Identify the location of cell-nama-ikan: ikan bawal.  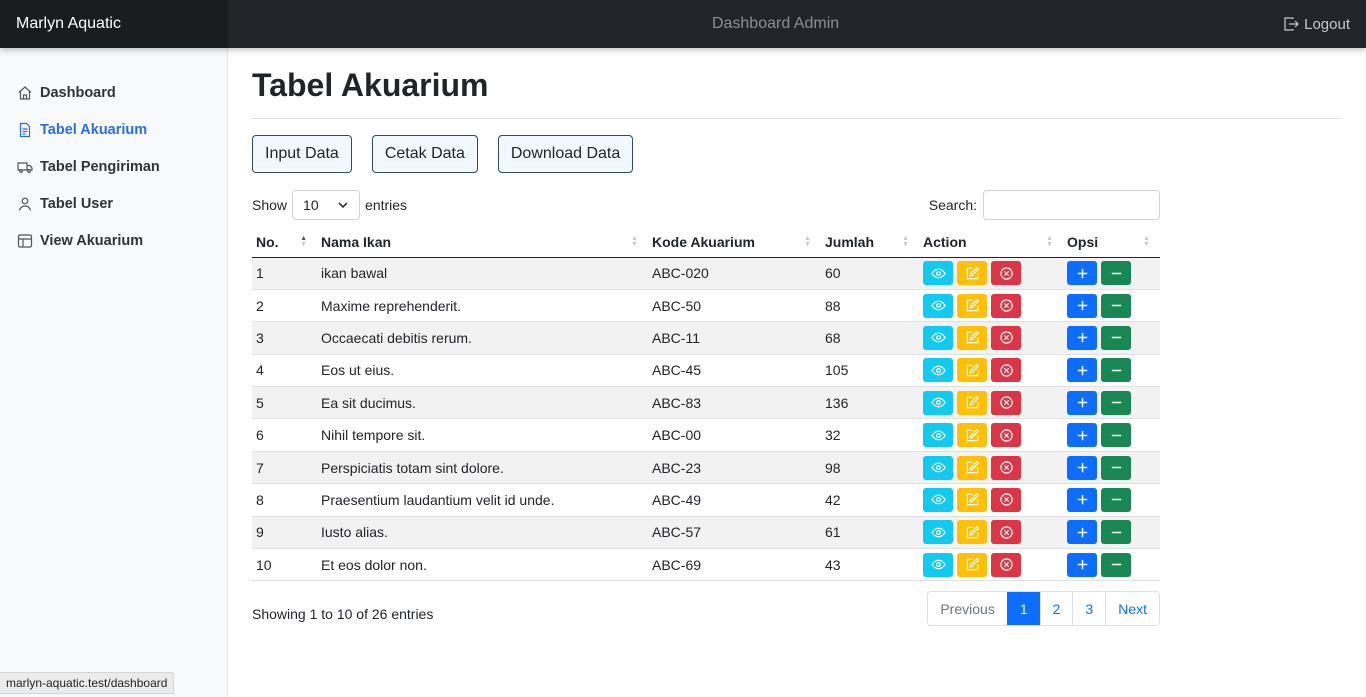
(482, 273).